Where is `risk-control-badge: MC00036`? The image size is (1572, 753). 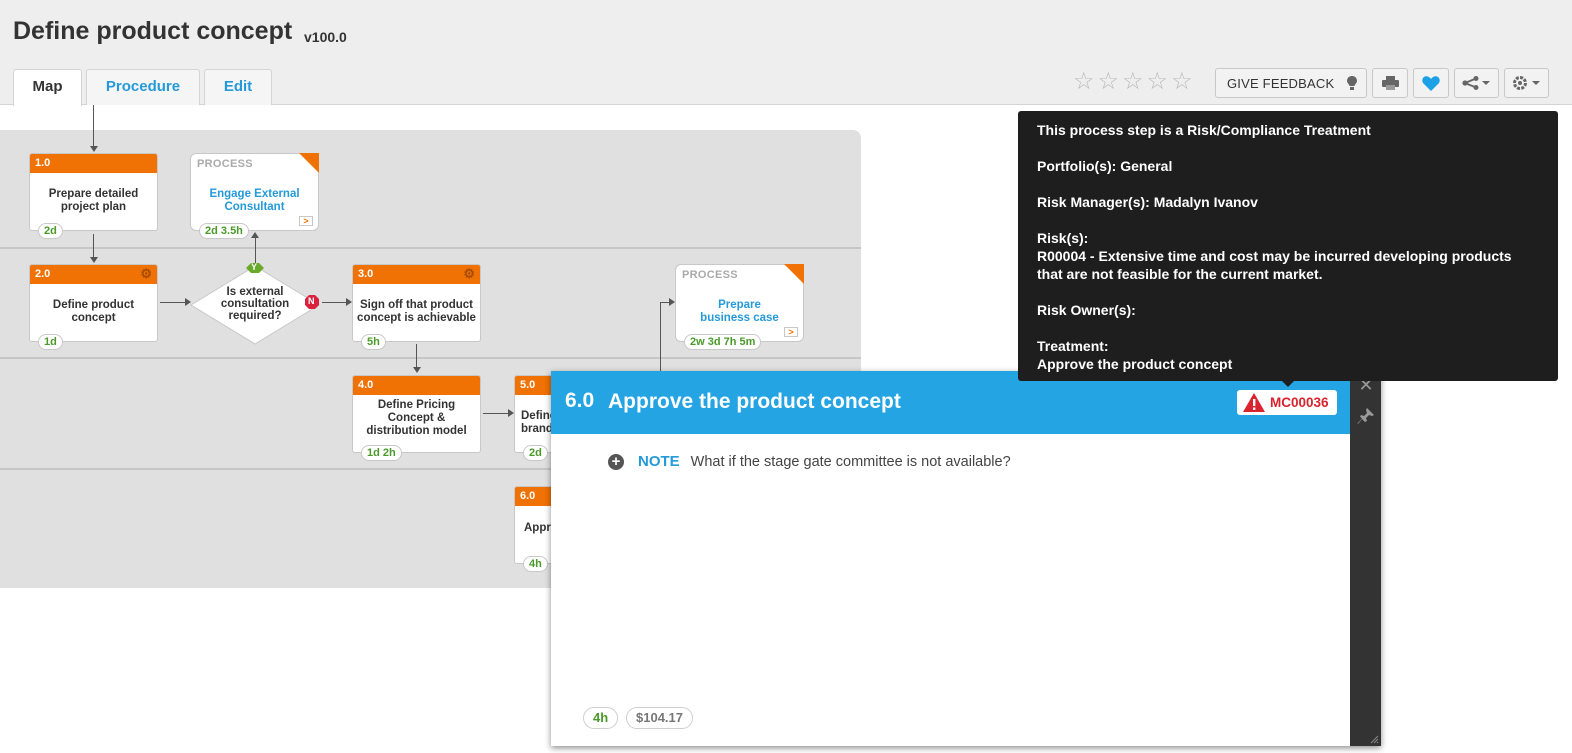 risk-control-badge: MC00036 is located at coordinates (1287, 402).